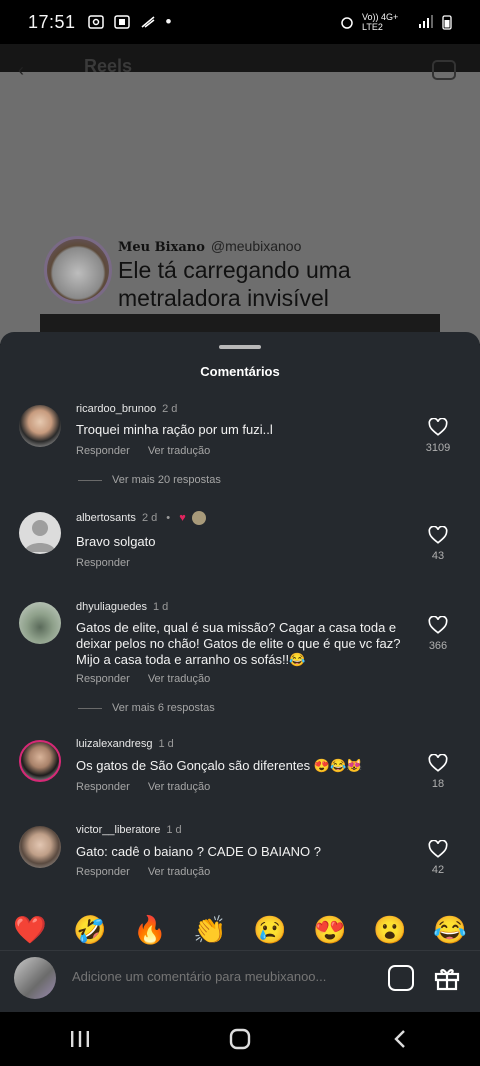 The height and width of the screenshot is (1066, 480). I want to click on comment-text: Gato: cadê o baiano ? CADE O BAIANO ?, so click(198, 851).